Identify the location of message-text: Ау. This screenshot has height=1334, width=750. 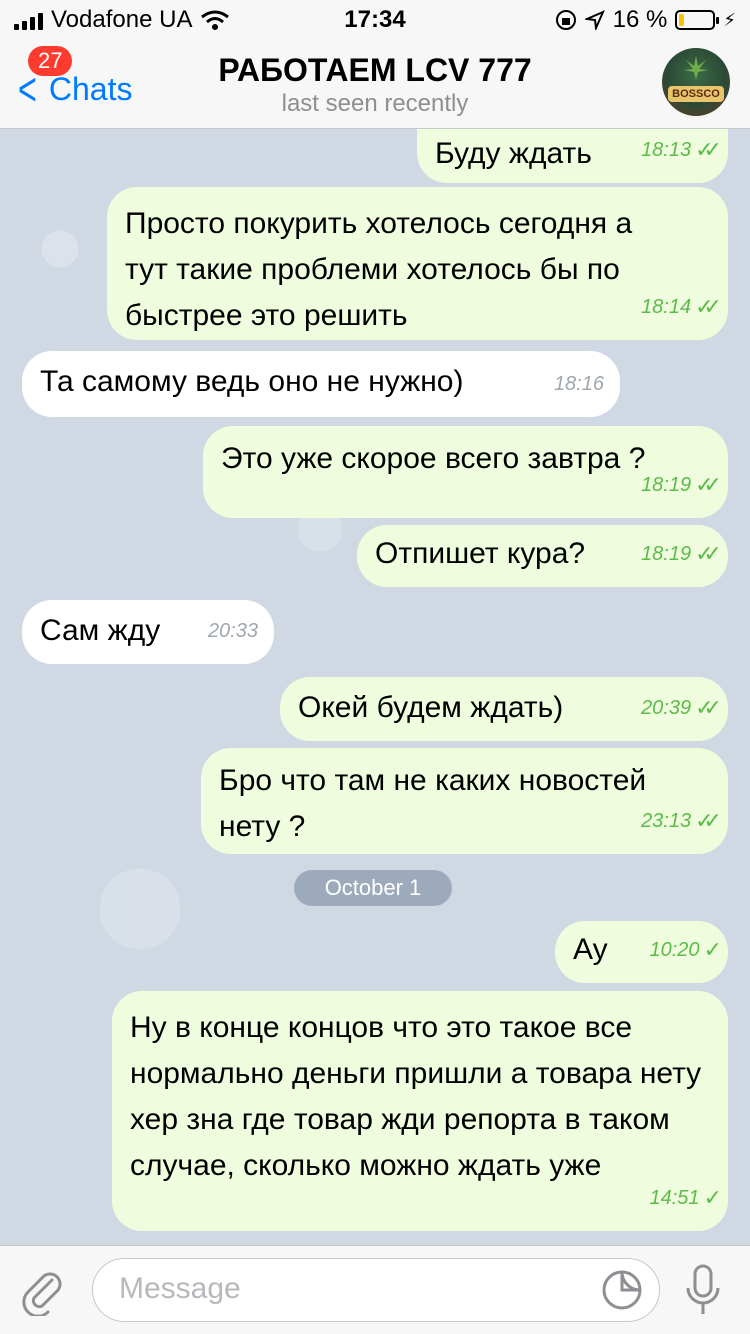
(590, 949).